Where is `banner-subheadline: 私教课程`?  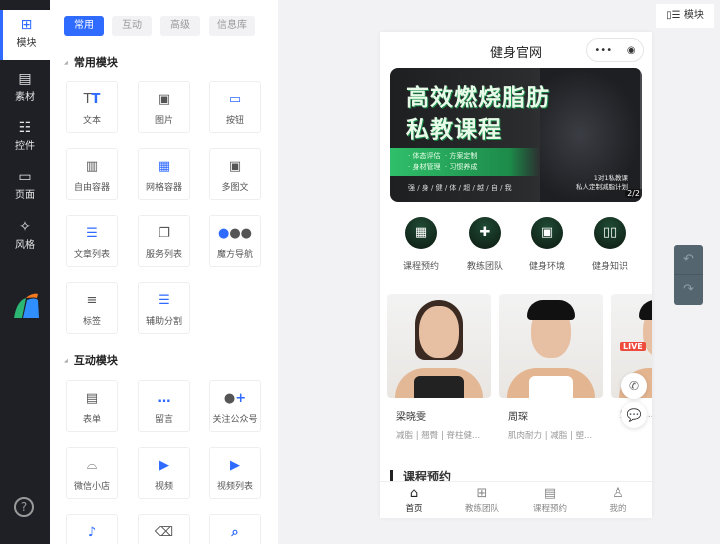 banner-subheadline: 私教课程 is located at coordinates (454, 130).